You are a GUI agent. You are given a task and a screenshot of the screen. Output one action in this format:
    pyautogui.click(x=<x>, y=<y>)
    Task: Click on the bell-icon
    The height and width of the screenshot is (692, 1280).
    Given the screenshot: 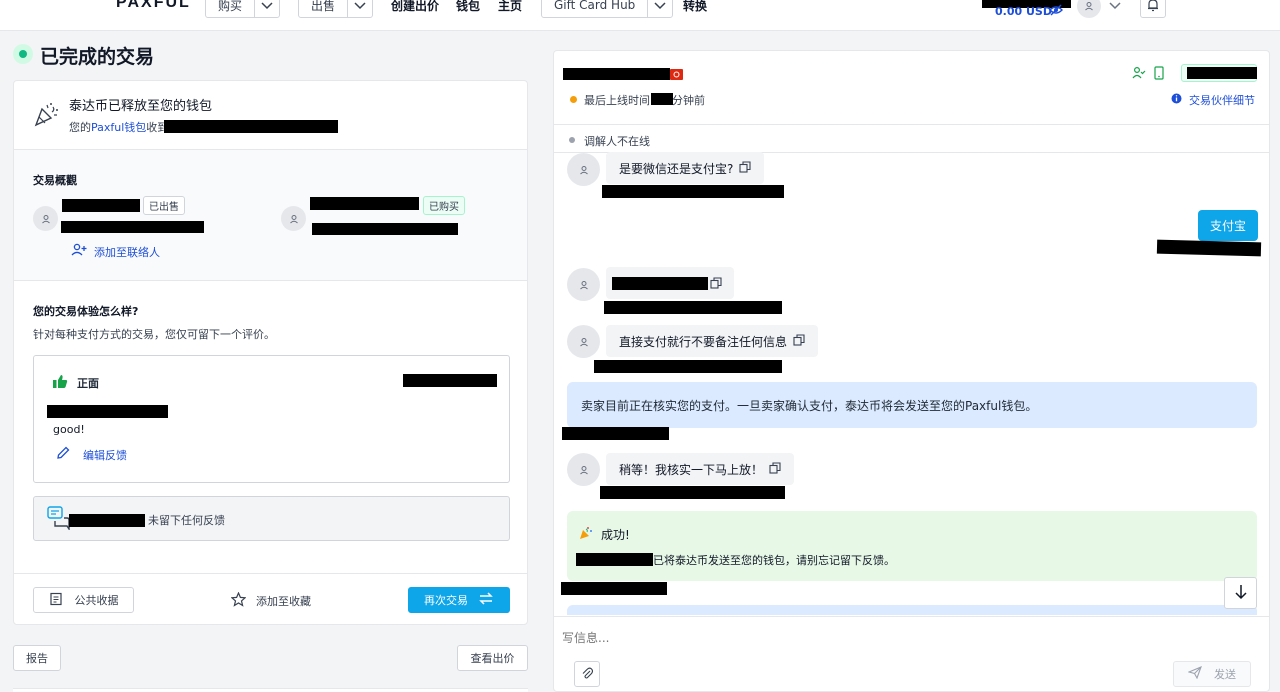 What is the action you would take?
    pyautogui.click(x=1153, y=7)
    